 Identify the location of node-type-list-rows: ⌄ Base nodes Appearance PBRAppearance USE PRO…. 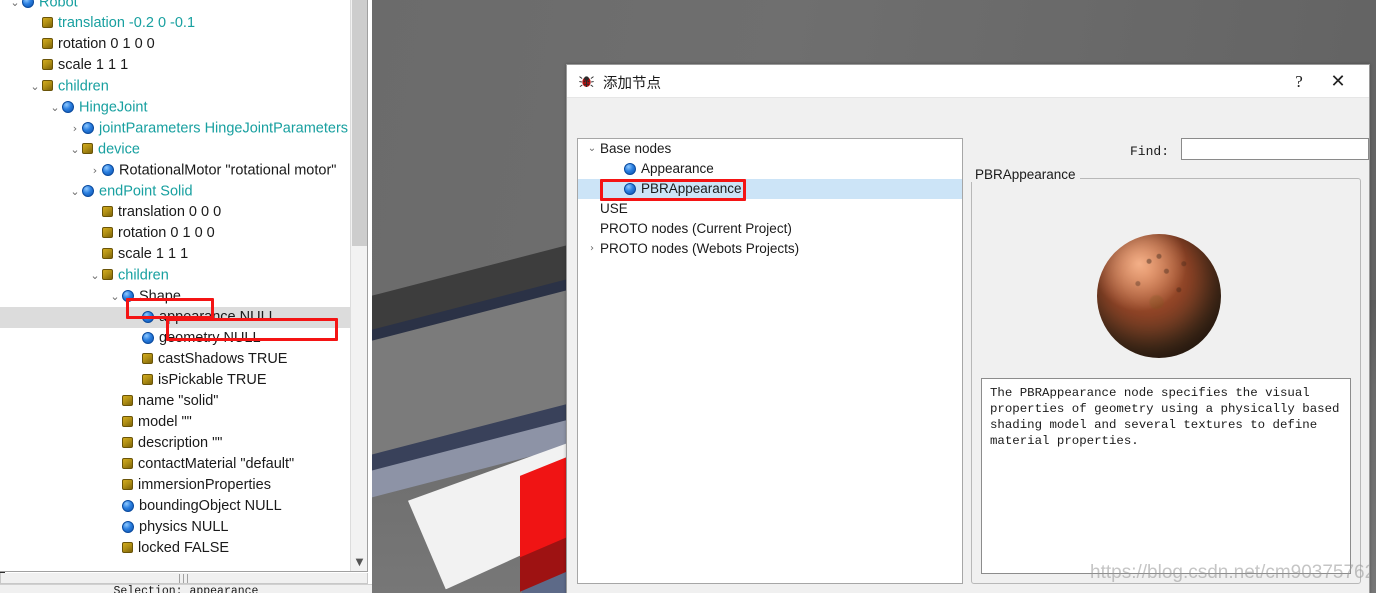
(770, 199).